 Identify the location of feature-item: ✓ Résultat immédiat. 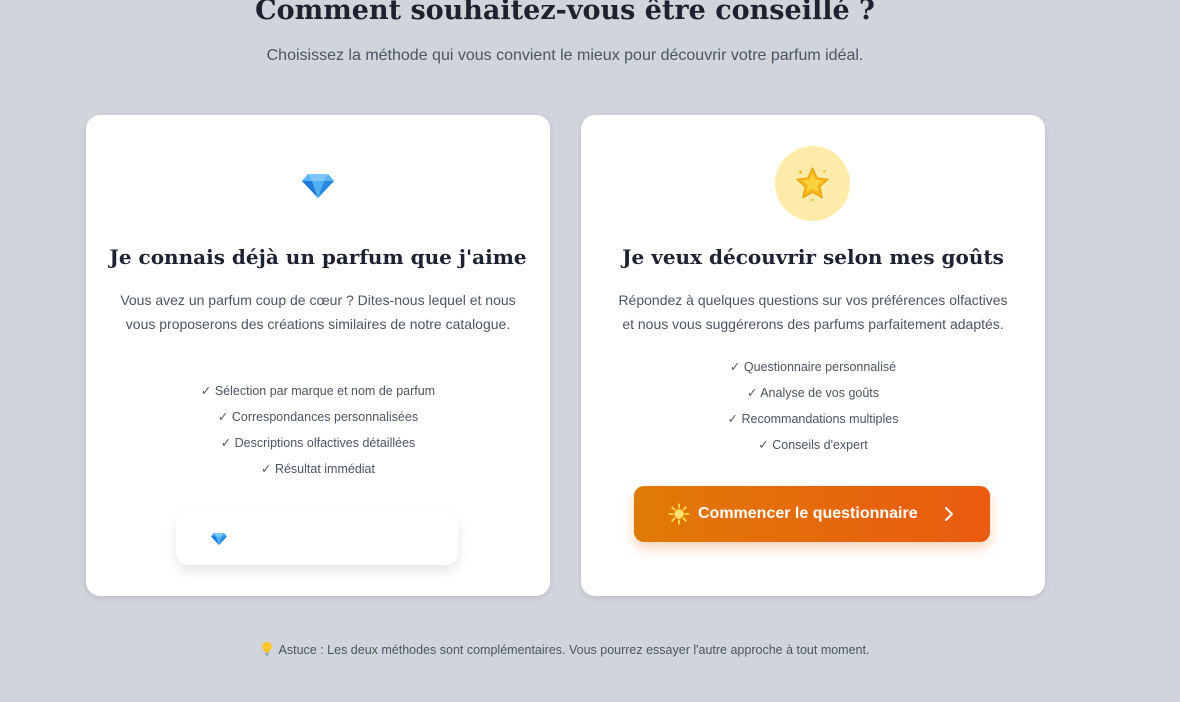
(318, 469).